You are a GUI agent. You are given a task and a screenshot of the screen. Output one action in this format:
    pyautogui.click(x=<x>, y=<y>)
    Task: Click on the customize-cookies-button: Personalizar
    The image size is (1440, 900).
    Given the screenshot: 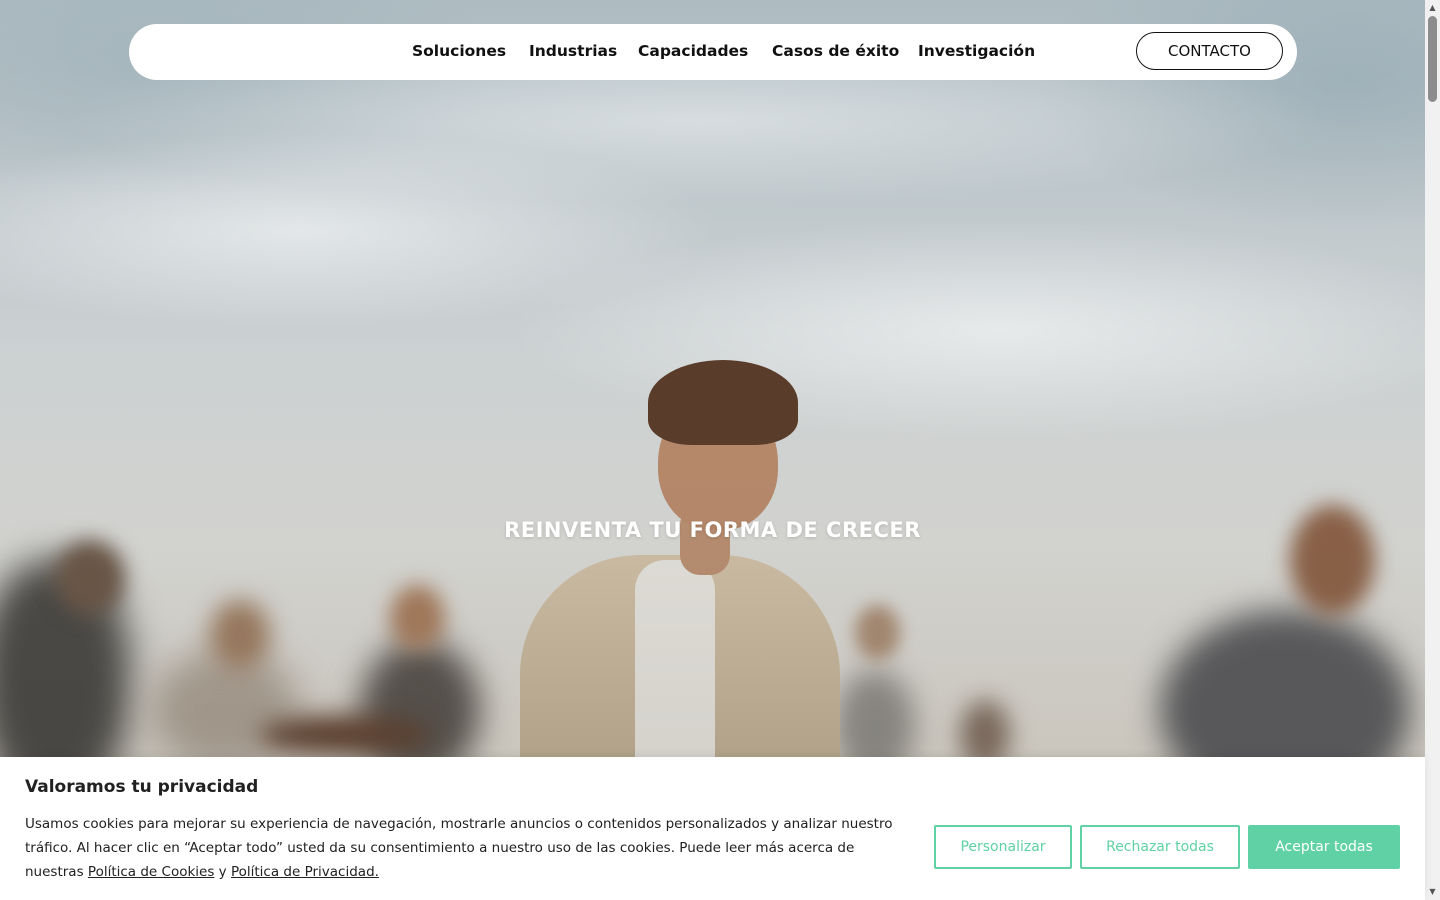 What is the action you would take?
    pyautogui.click(x=1003, y=847)
    